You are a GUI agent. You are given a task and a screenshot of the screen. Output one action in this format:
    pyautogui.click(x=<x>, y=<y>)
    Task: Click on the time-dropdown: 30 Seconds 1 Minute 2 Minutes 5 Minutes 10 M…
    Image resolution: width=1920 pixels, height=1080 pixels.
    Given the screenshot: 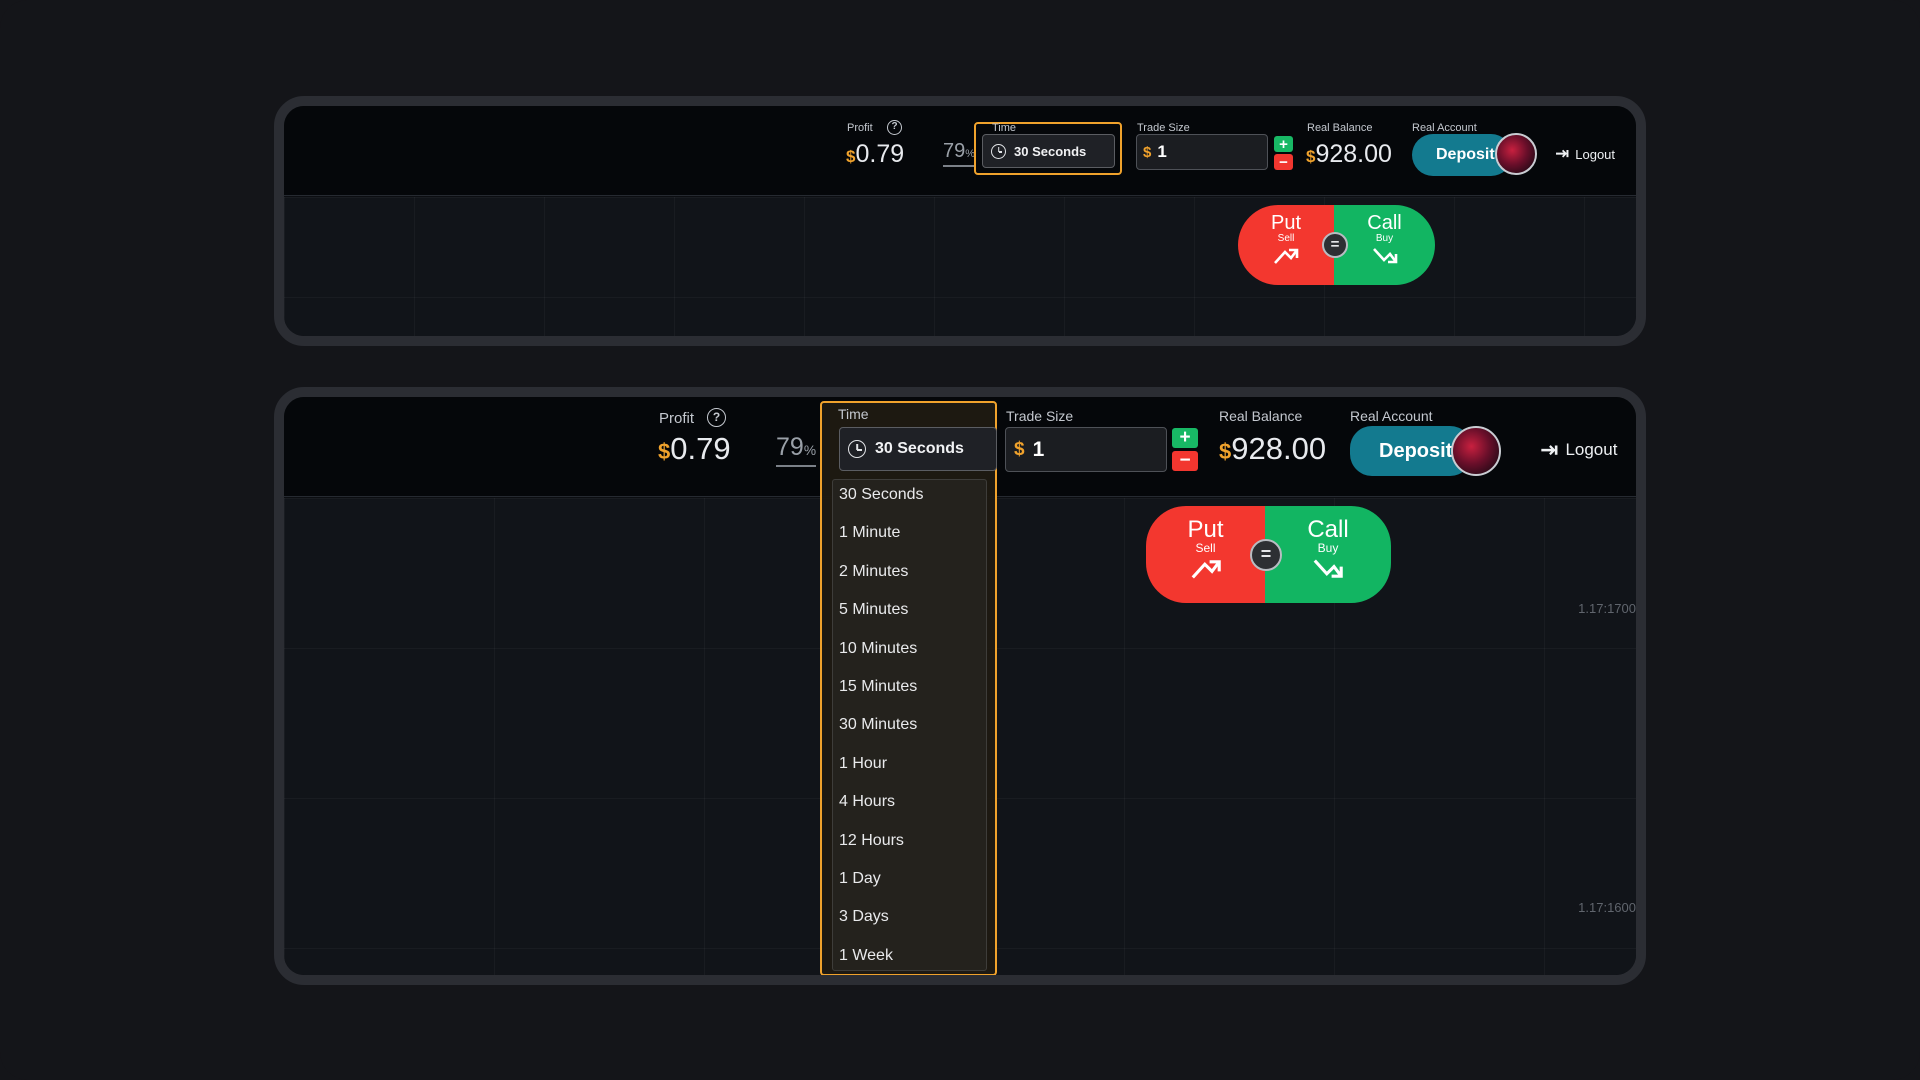 What is the action you would take?
    pyautogui.click(x=908, y=688)
    